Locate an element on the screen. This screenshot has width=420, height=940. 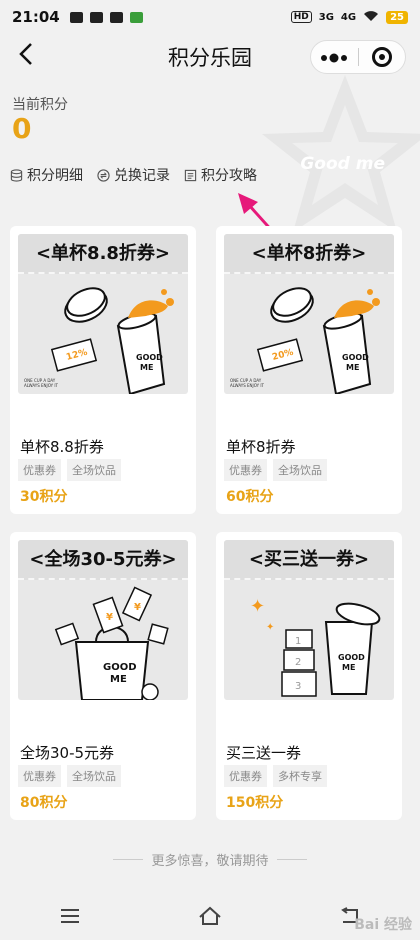
brand-watermark: Good me is located at coordinates (342, 164).